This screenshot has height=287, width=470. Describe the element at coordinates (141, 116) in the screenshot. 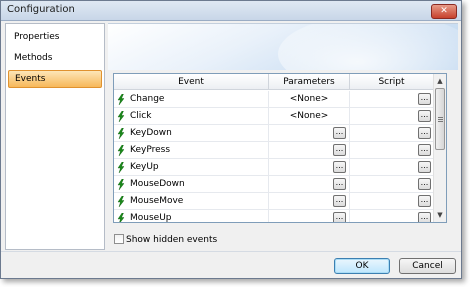

I see `event-name: Click` at that location.